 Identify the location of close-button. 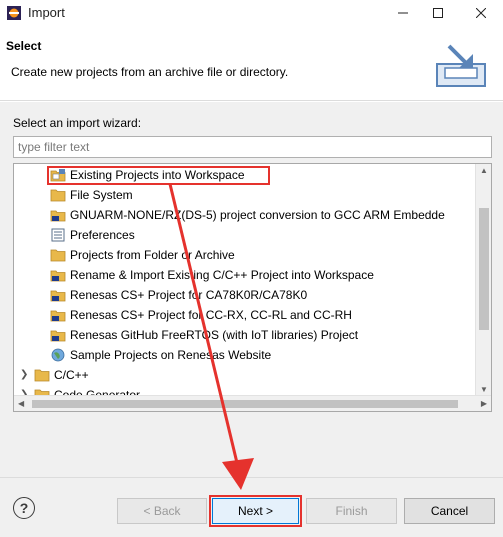
(481, 13).